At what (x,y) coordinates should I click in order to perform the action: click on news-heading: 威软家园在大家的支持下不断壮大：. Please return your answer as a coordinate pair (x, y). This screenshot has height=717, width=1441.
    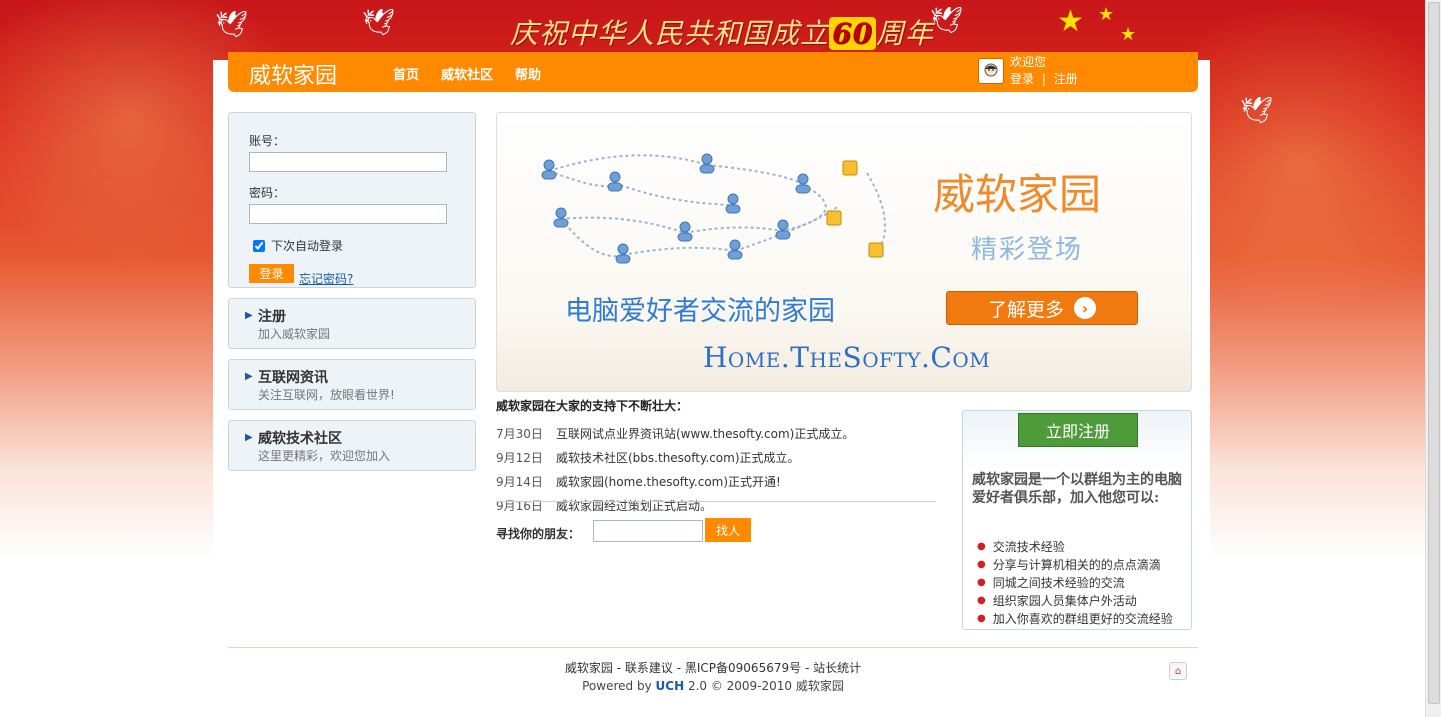
    Looking at the image, I should click on (592, 406).